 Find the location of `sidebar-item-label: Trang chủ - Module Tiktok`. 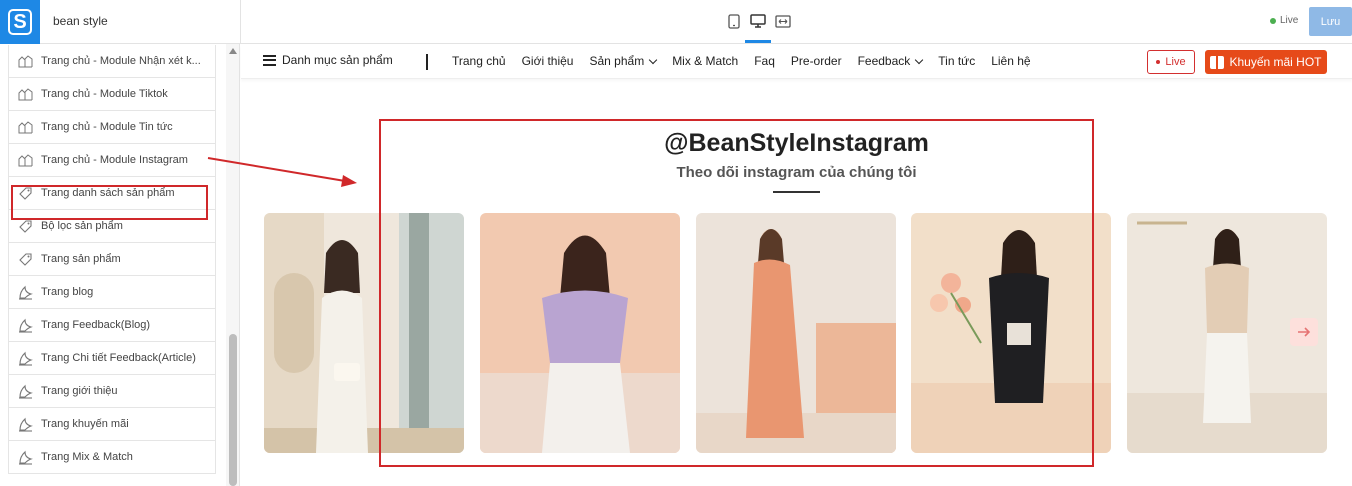

sidebar-item-label: Trang chủ - Module Tiktok is located at coordinates (104, 94).